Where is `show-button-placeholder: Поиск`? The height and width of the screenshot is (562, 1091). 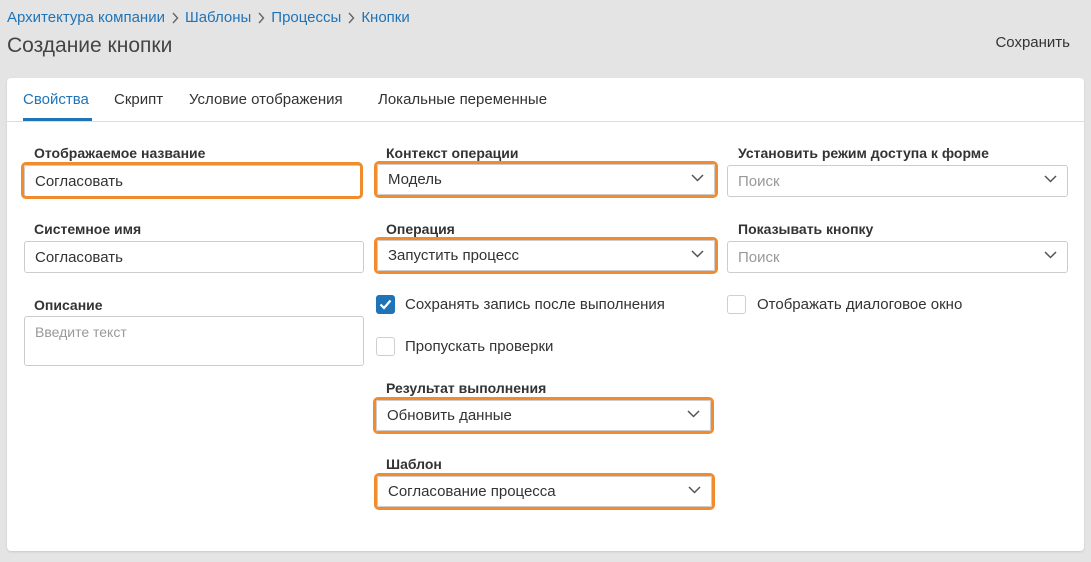 show-button-placeholder: Поиск is located at coordinates (759, 257).